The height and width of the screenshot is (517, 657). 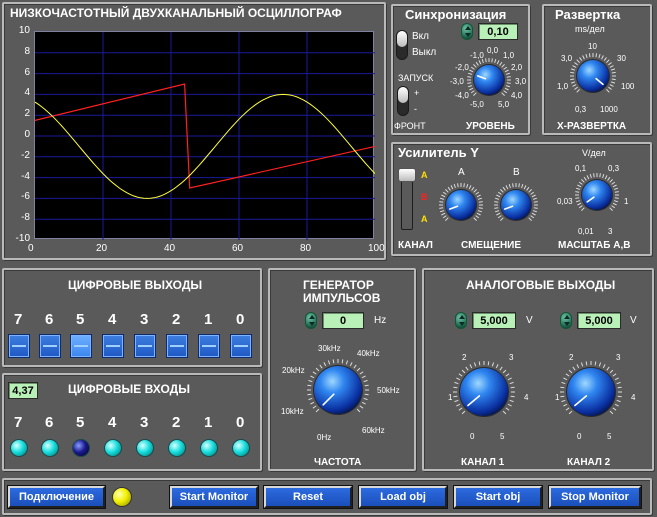 I want to click on connect-button: Подключение, so click(x=56, y=497).